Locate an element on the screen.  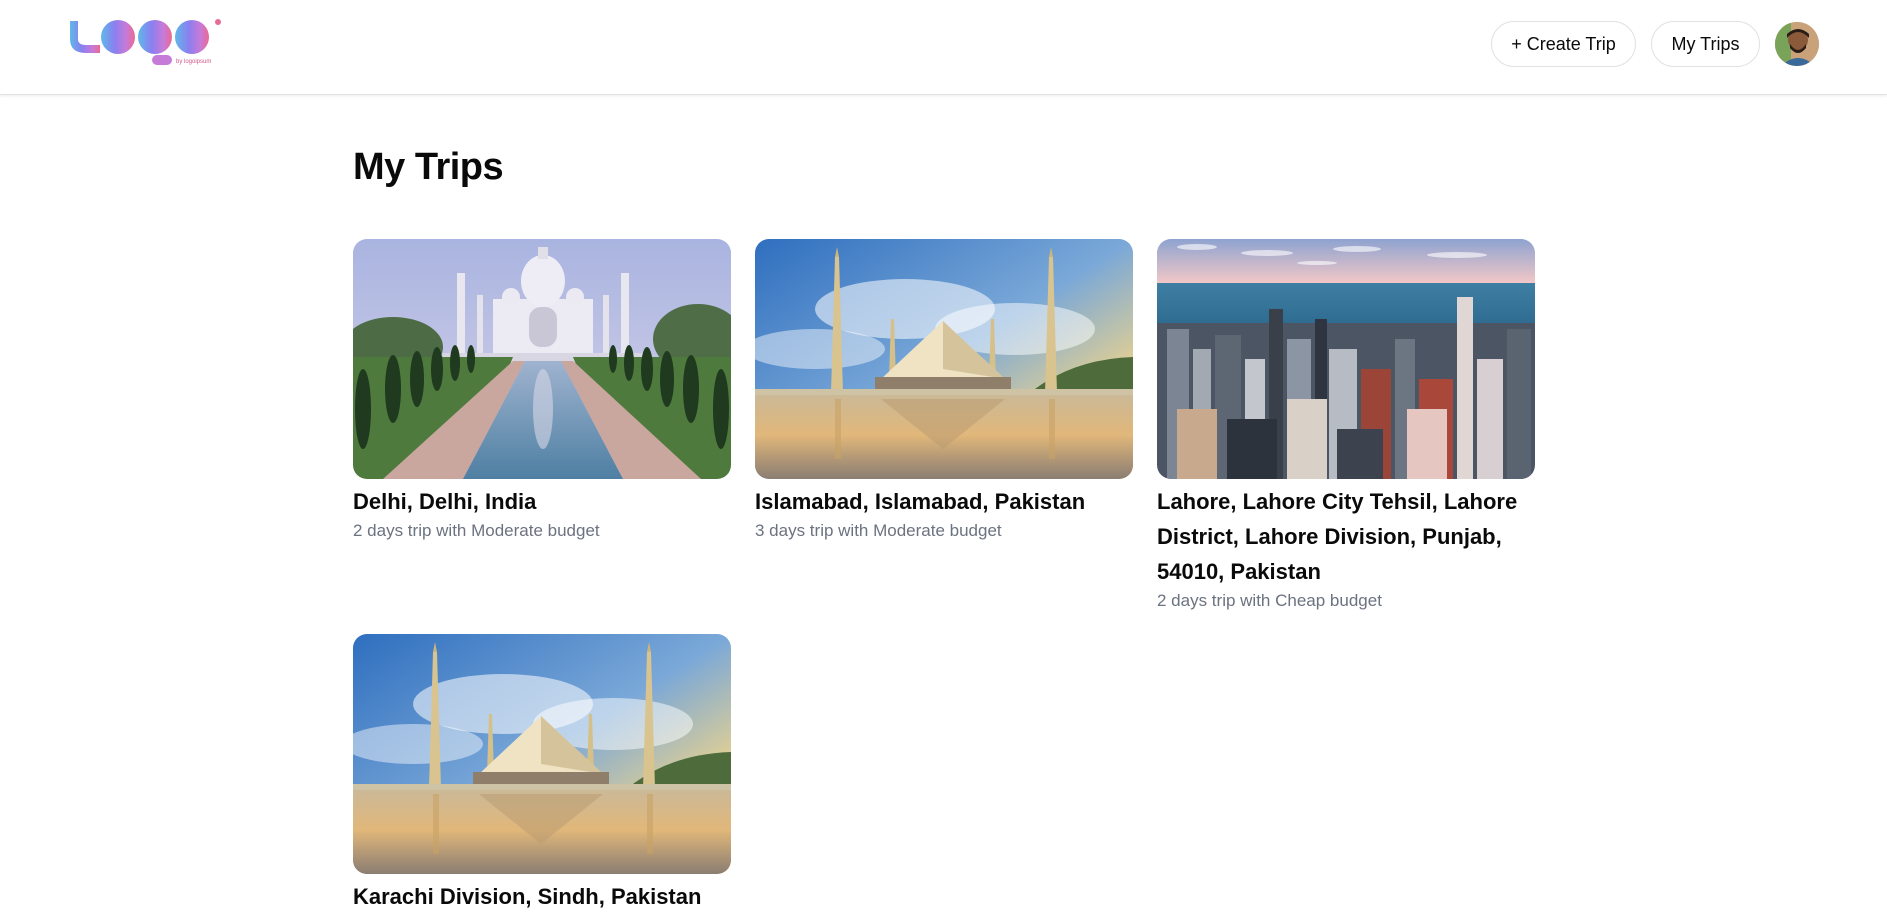
city-skyline-photo-icon is located at coordinates (1346, 359).